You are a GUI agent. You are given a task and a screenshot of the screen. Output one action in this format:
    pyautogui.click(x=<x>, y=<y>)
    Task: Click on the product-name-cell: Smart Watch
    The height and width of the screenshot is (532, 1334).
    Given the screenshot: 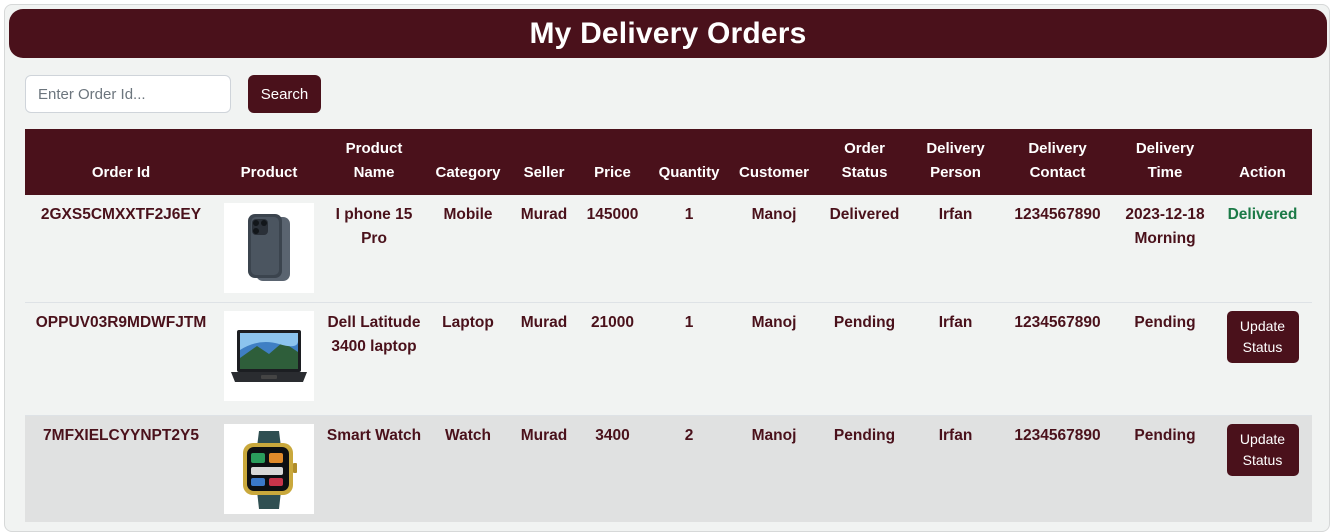 What is the action you would take?
    pyautogui.click(x=374, y=468)
    